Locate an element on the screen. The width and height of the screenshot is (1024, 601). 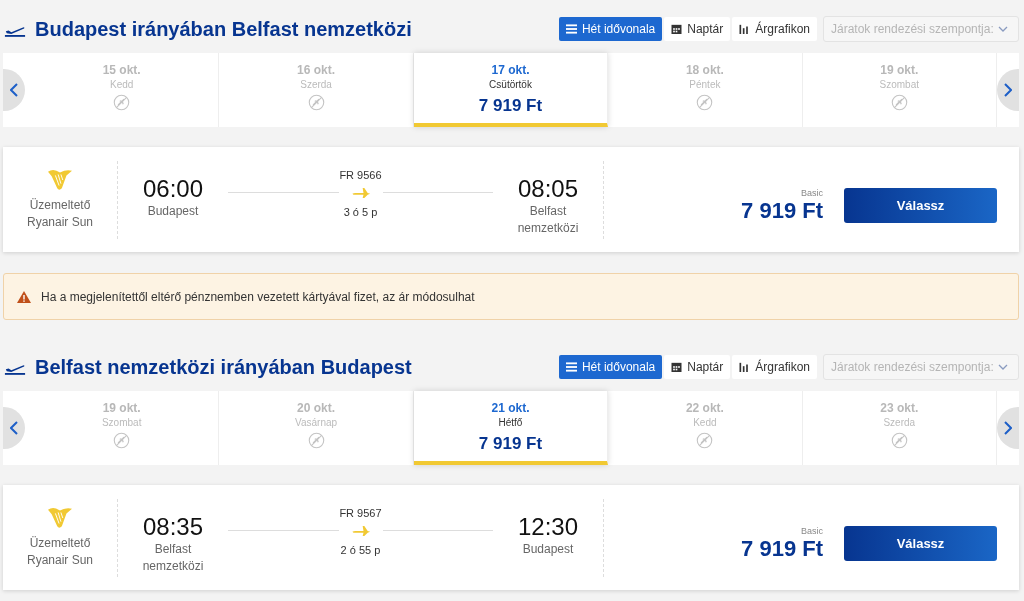
date-label: 22 okt. is located at coordinates (704, 408).